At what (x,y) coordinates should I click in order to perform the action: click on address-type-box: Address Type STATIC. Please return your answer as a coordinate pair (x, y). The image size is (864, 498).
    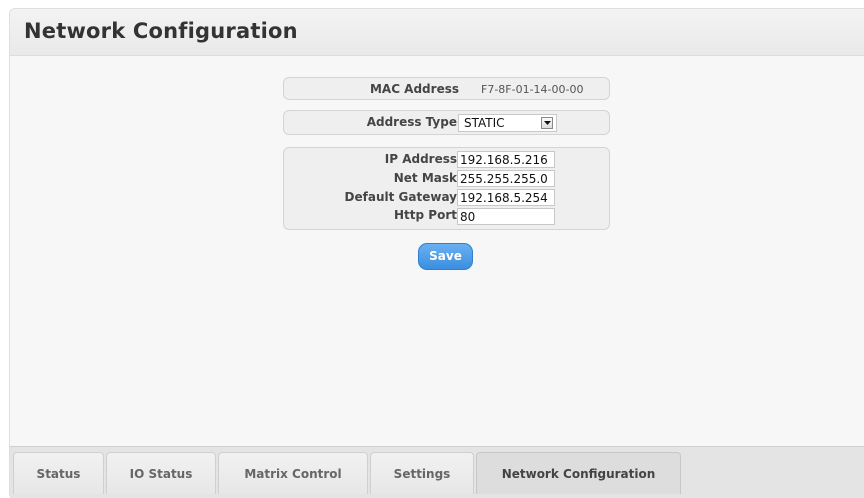
    Looking at the image, I should click on (446, 122).